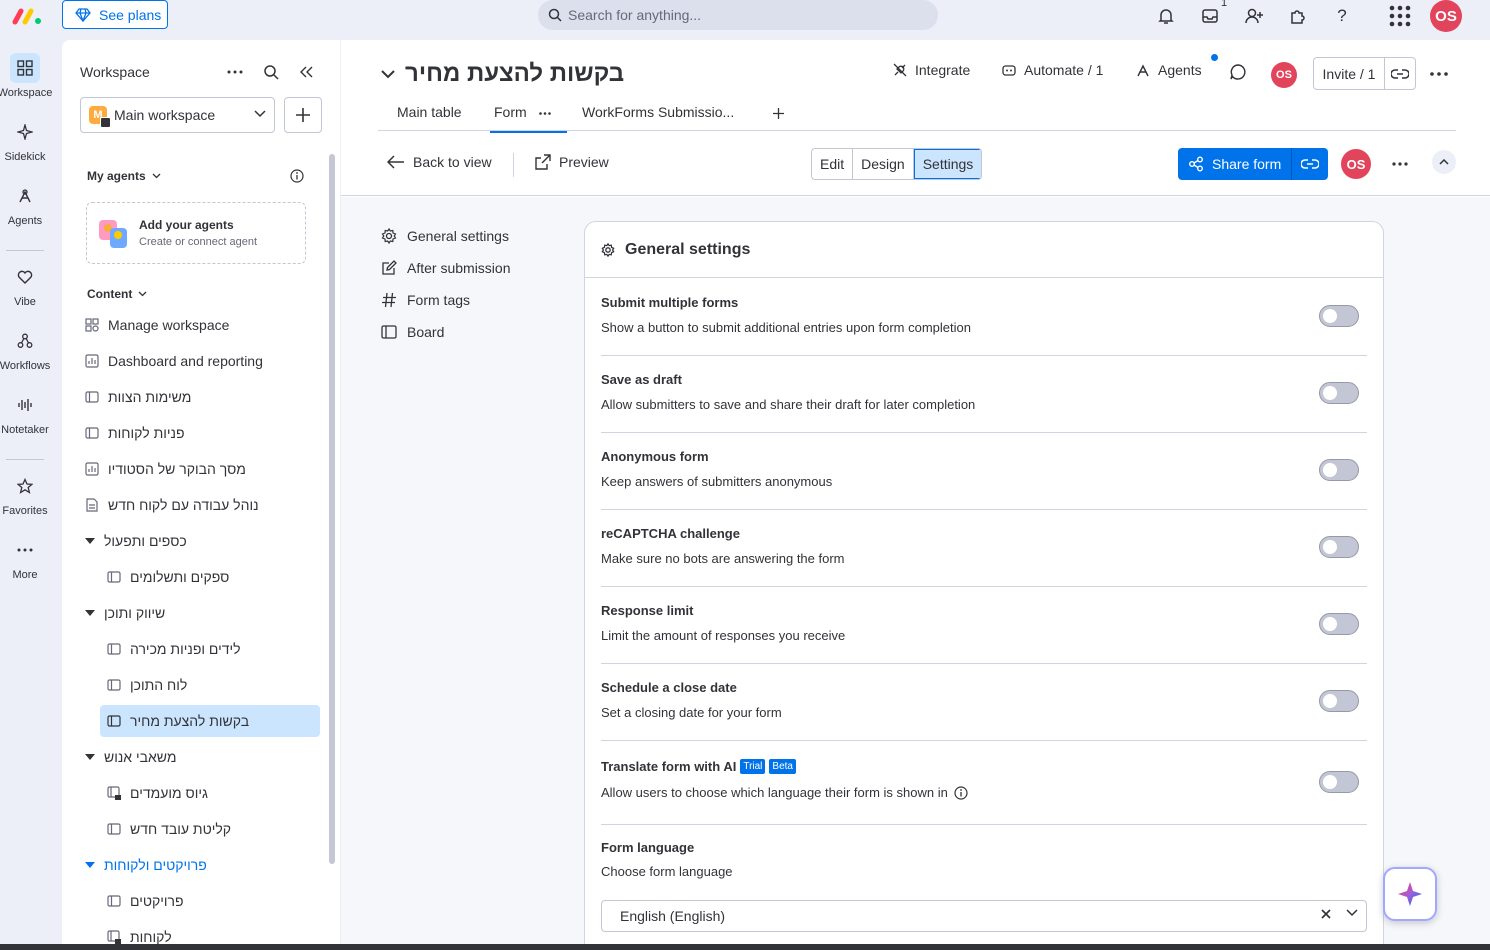 The height and width of the screenshot is (950, 1490). I want to click on copy-link-icon, so click(1400, 73).